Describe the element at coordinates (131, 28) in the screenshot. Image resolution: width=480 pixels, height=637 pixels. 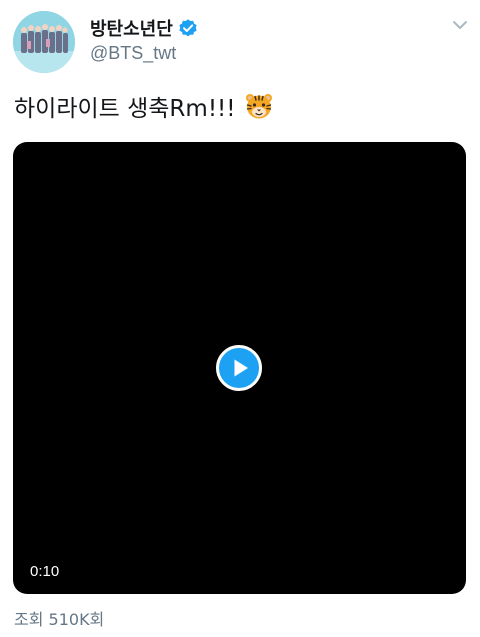
I see `author-display-name: 방탄소년단` at that location.